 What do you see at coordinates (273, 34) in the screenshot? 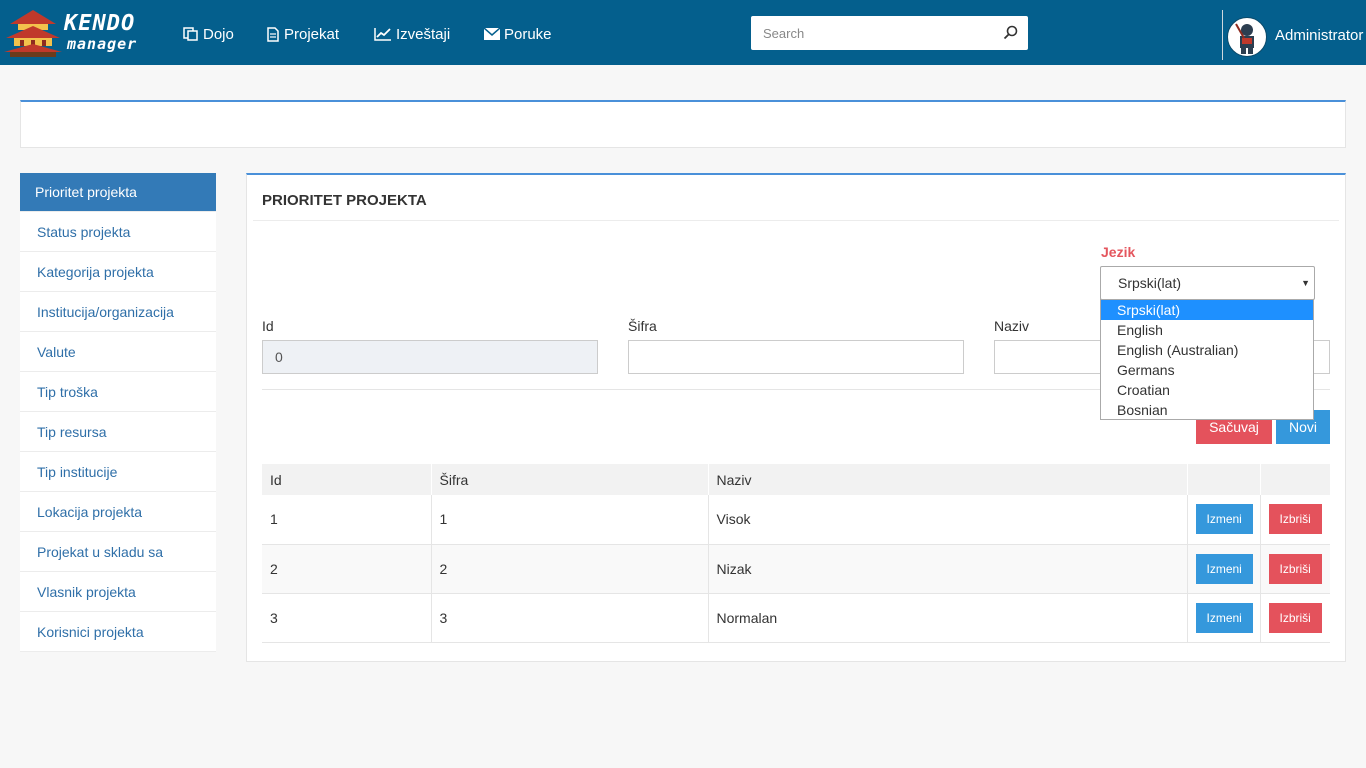
I see `document-icon` at bounding box center [273, 34].